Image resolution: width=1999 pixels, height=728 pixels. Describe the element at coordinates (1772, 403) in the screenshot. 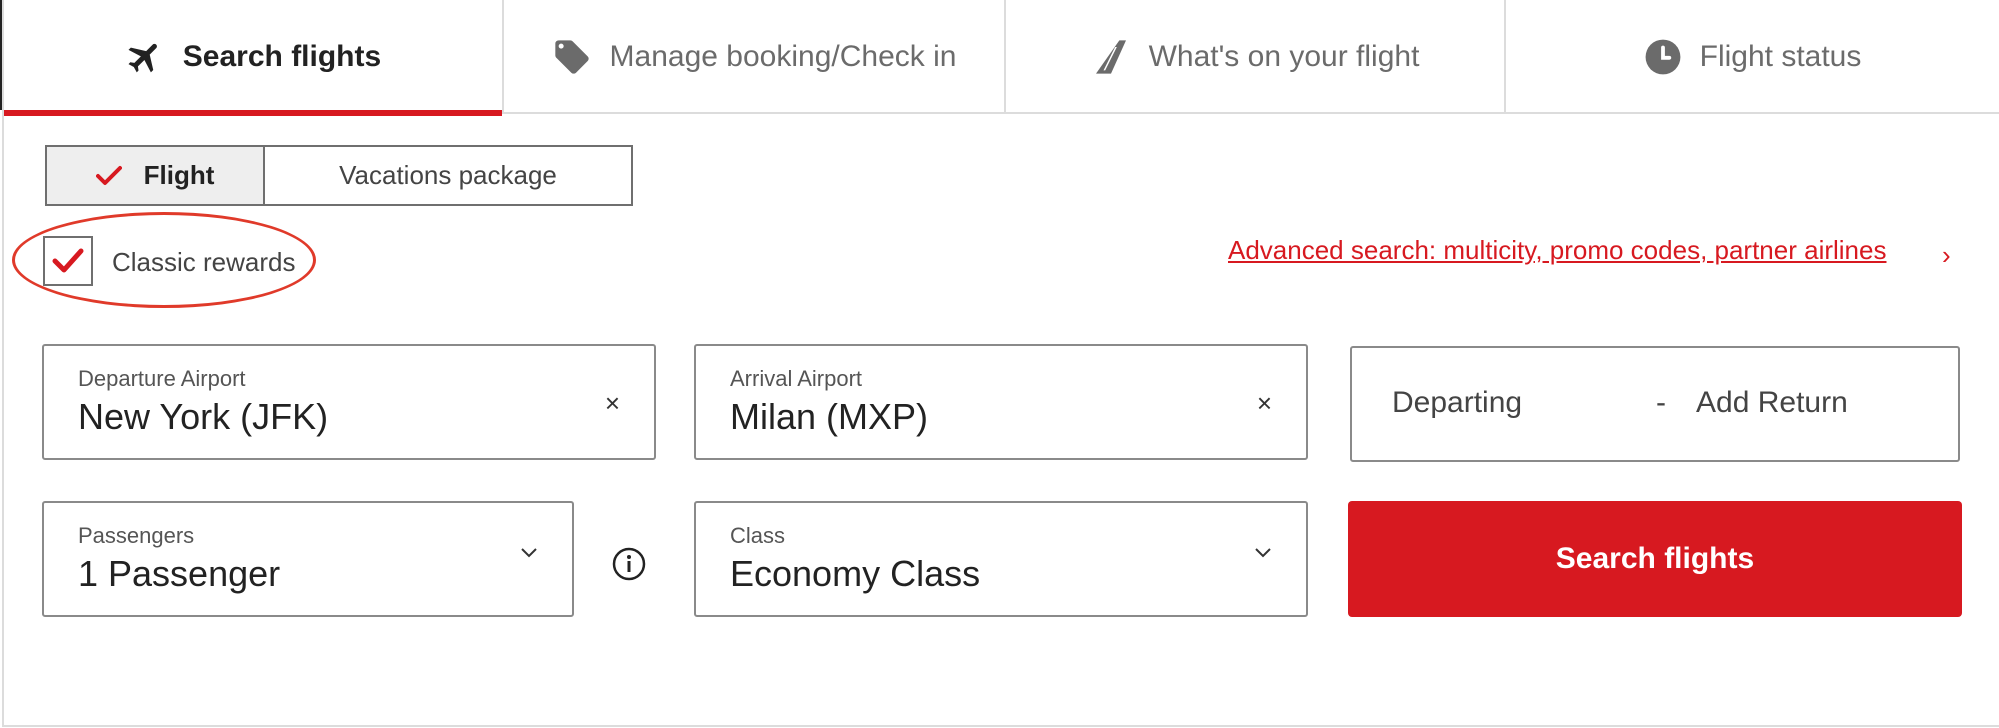

I see `return-date-placeholder: Add Return` at that location.